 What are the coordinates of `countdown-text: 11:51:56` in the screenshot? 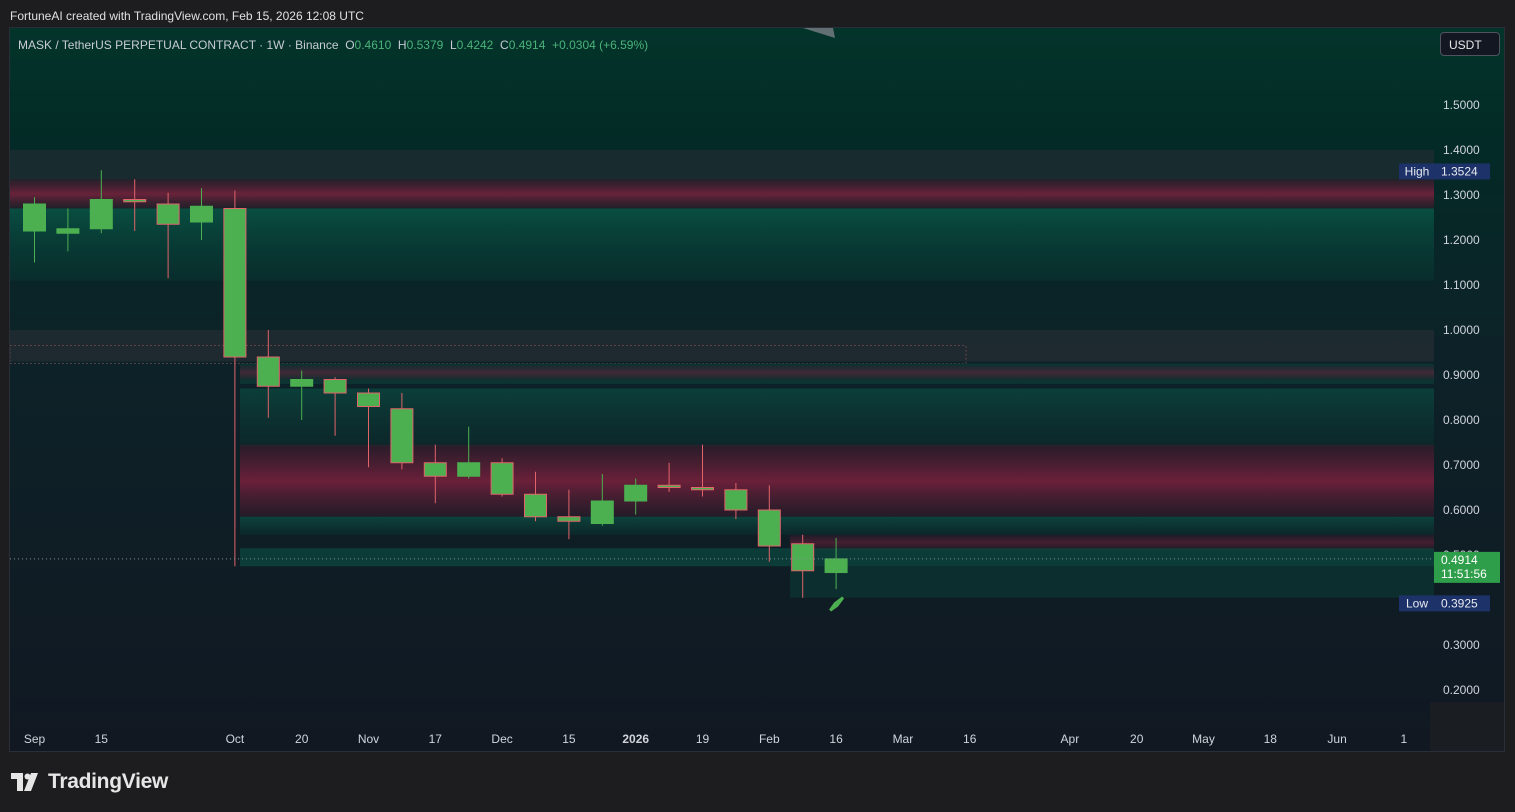 It's located at (1464, 574).